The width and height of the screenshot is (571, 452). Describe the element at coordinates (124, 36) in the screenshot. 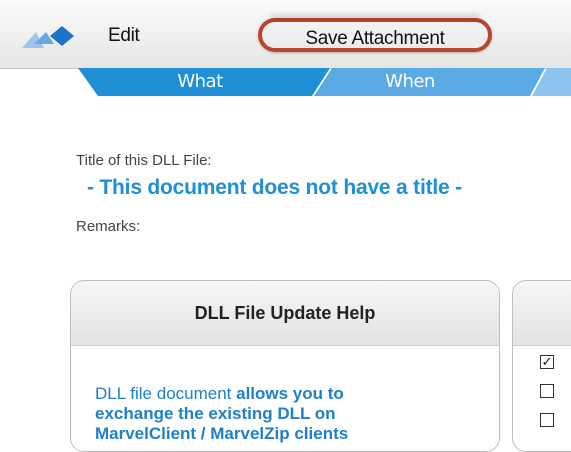

I see `edit-button: Edit` at that location.